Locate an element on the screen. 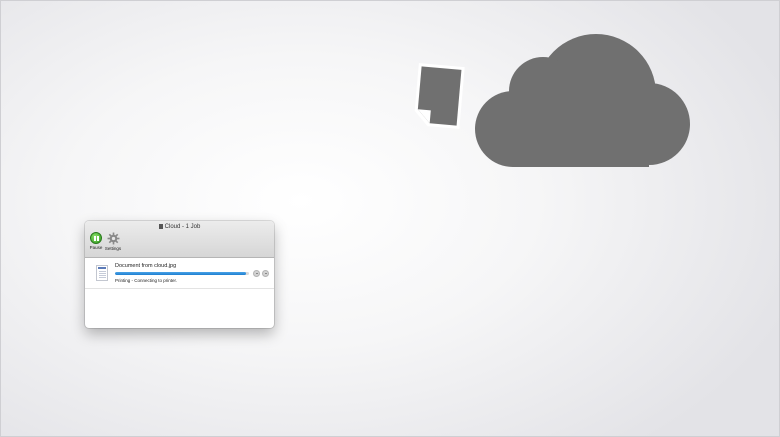 This screenshot has width=780, height=437. job-progress-fill is located at coordinates (181, 273).